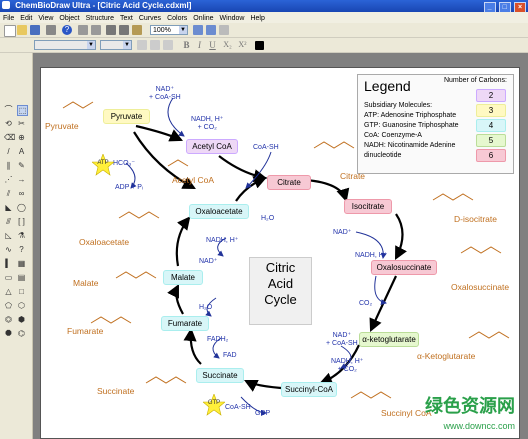  What do you see at coordinates (67, 30) in the screenshot?
I see `help-icon: ?` at bounding box center [67, 30].